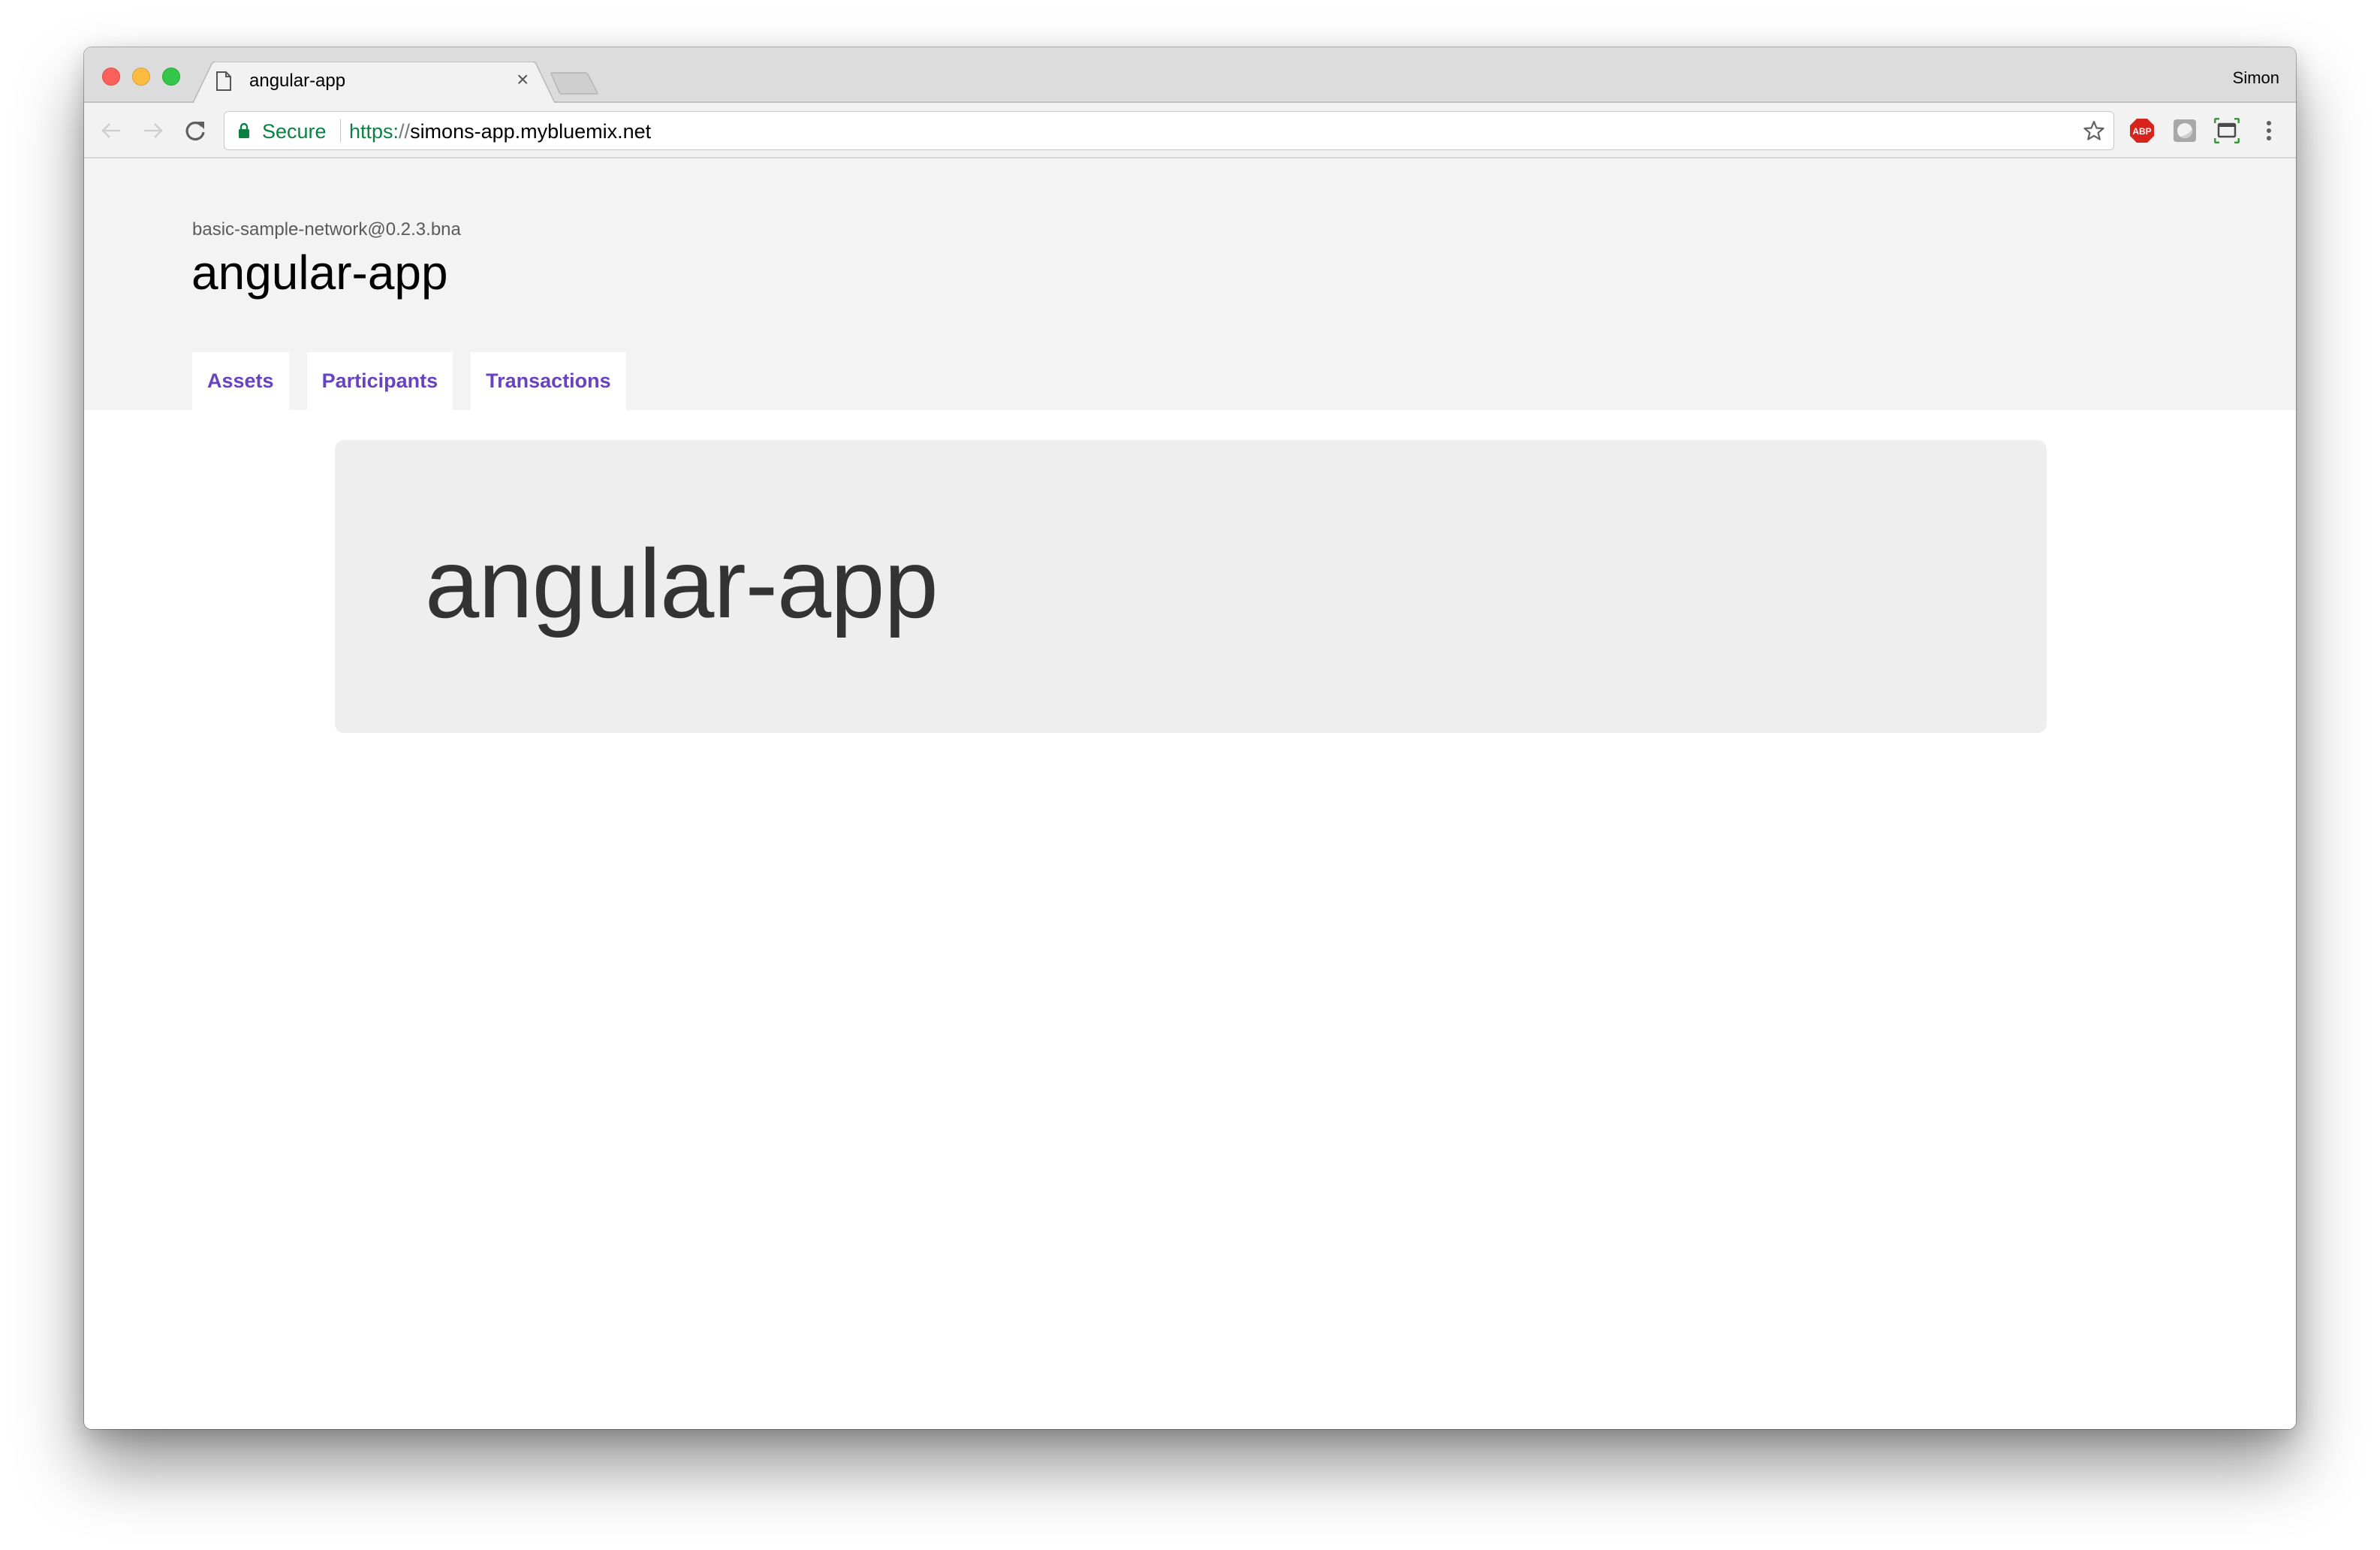 The image size is (2380, 1550). What do you see at coordinates (111, 77) in the screenshot?
I see `close-window-button` at bounding box center [111, 77].